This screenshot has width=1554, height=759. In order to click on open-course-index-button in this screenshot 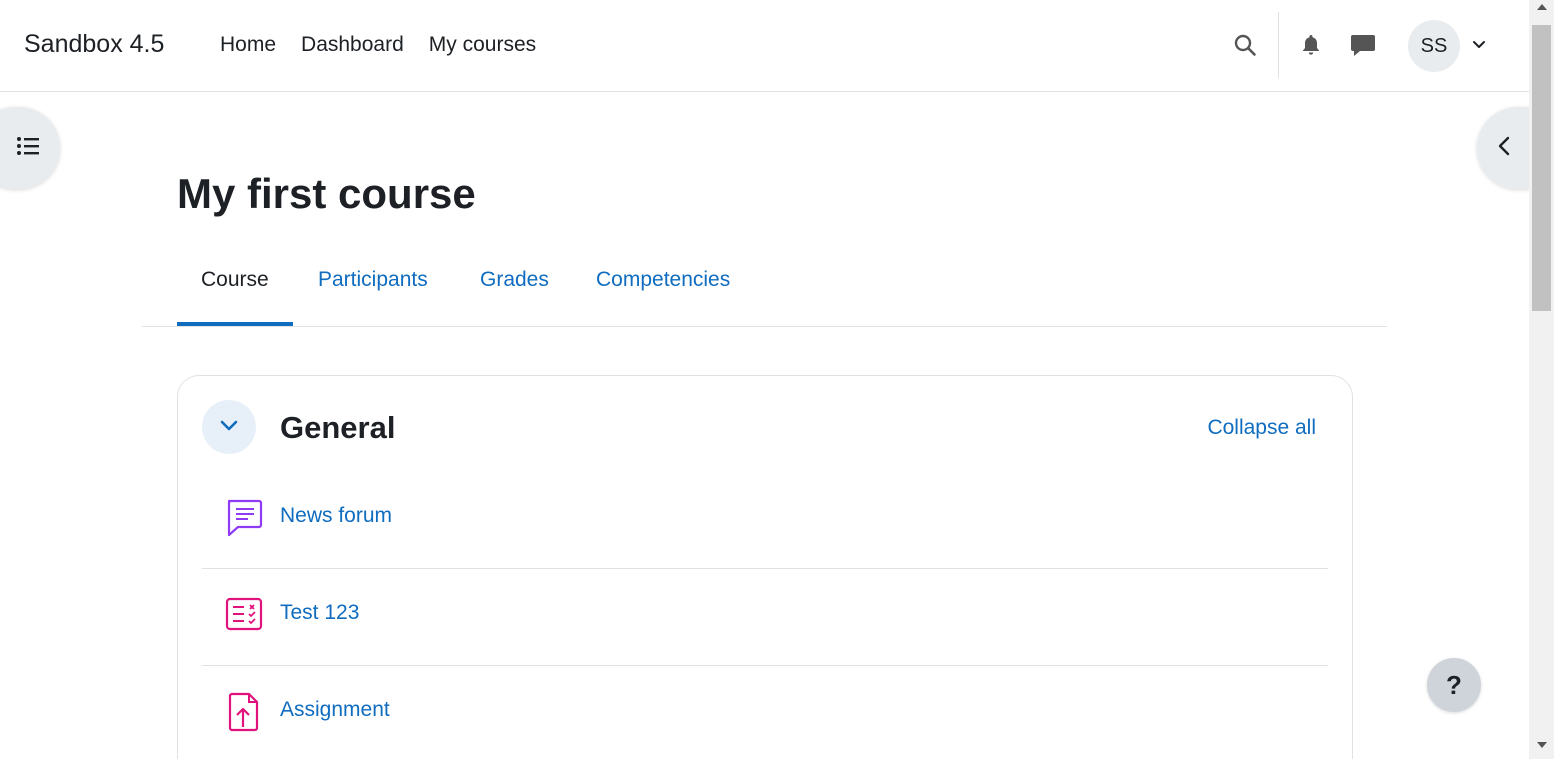, I will do `click(30, 148)`.